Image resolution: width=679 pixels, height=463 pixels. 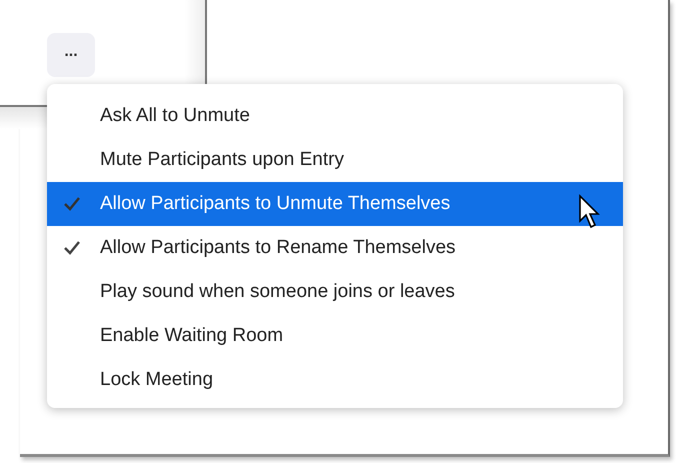 What do you see at coordinates (335, 116) in the screenshot?
I see `menu-item: Ask All to Unmute` at bounding box center [335, 116].